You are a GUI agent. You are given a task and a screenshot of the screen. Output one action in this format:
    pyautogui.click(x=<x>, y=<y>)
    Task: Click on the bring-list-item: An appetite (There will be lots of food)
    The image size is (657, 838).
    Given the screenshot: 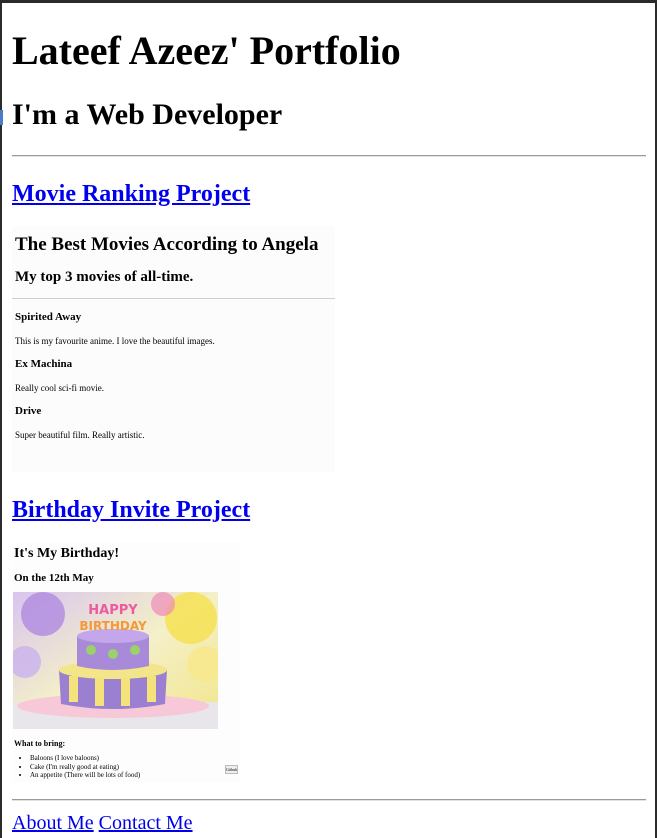 What is the action you would take?
    pyautogui.click(x=85, y=775)
    